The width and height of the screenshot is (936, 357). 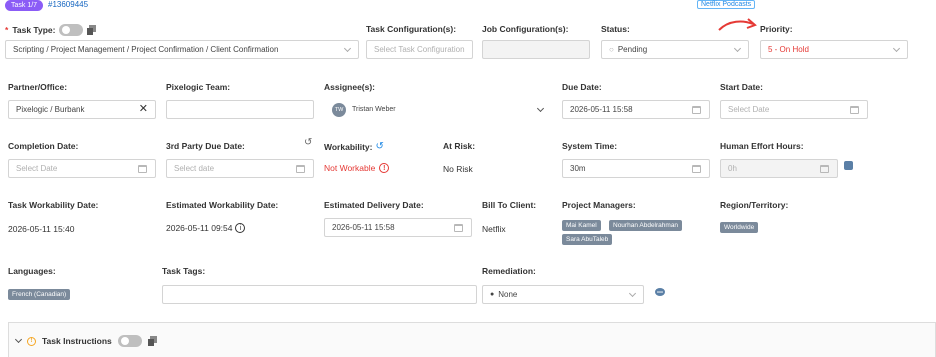 What do you see at coordinates (199, 228) in the screenshot?
I see `est-workability-date-value: 2026-05-11 09:54` at bounding box center [199, 228].